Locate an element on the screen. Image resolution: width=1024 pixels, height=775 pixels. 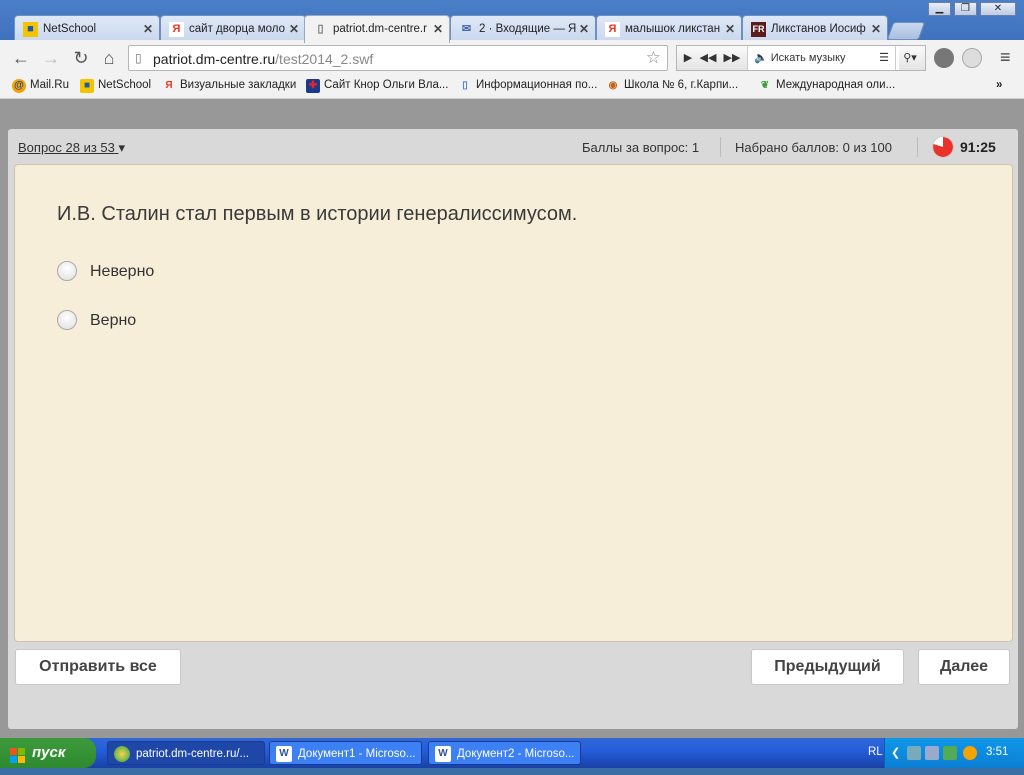
antivirus-icon is located at coordinates (970, 753).